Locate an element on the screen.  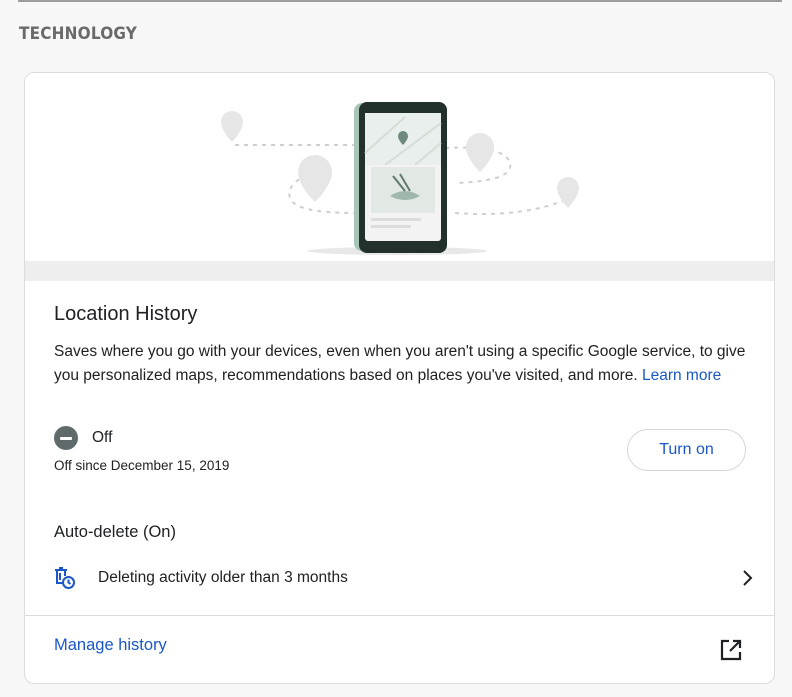
learn-more-link: Learn more is located at coordinates (681, 375).